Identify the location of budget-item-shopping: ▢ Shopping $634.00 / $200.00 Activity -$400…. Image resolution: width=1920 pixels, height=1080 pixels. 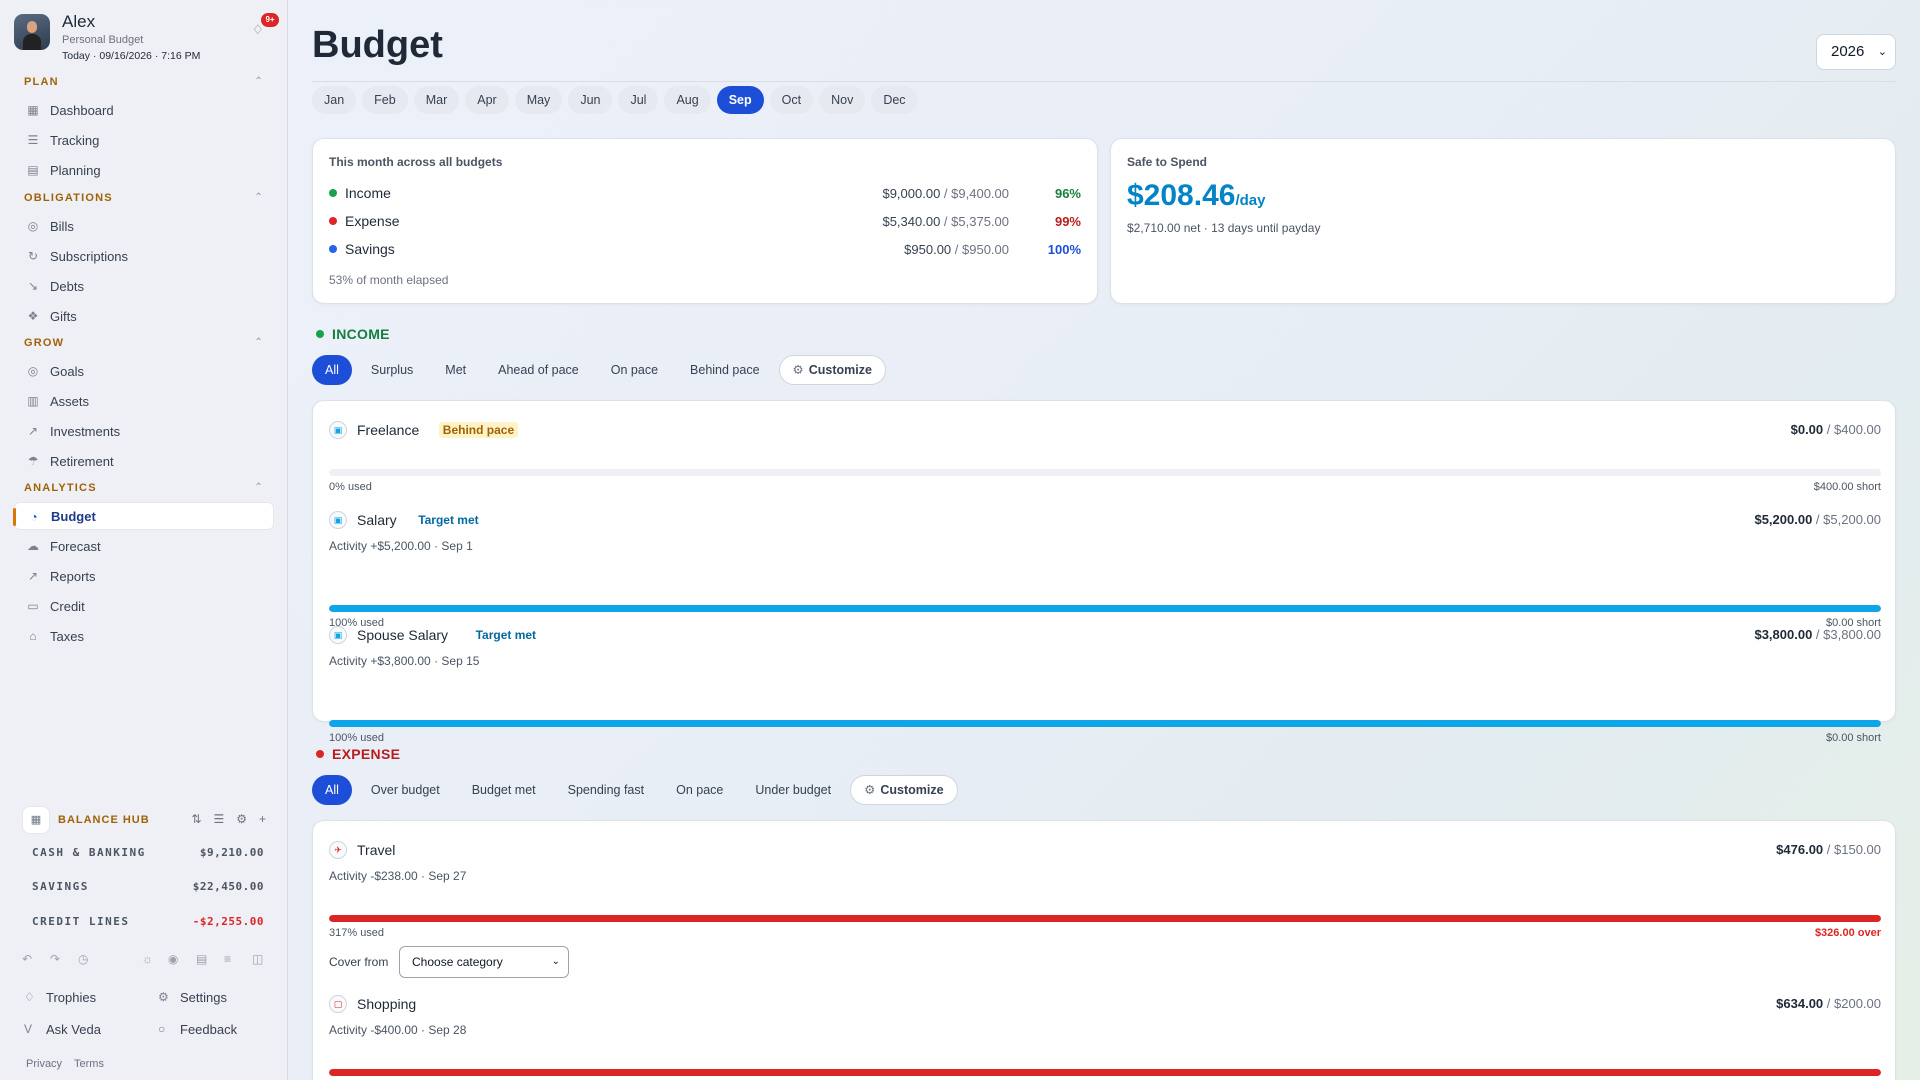
(1105, 1035).